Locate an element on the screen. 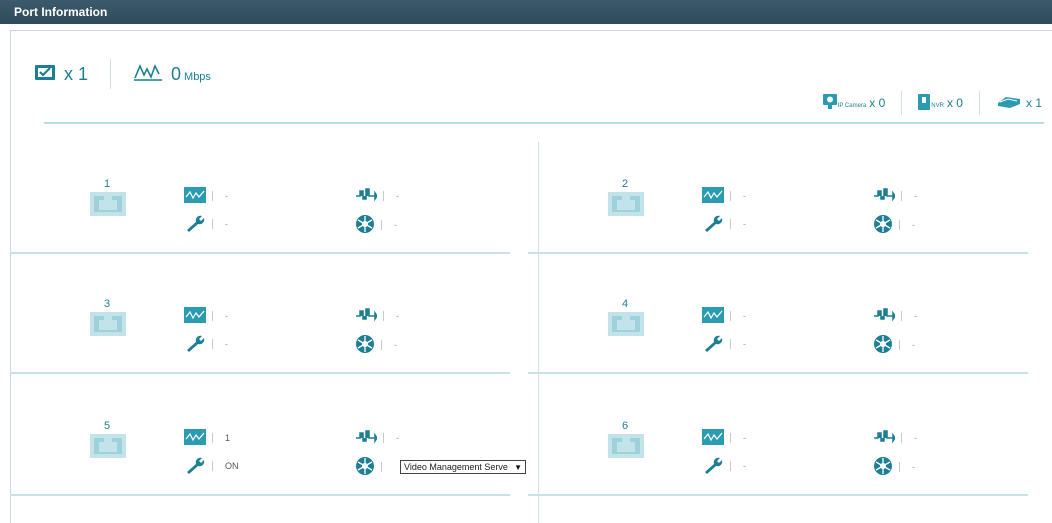  port-cell-4: 4 - - - - is located at coordinates (781, 323).